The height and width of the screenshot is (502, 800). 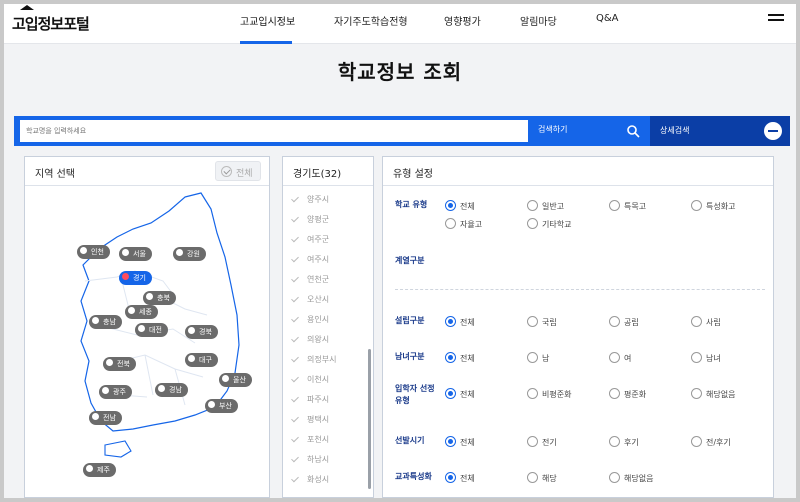 What do you see at coordinates (624, 442) in the screenshot?
I see `period-option: 후기` at bounding box center [624, 442].